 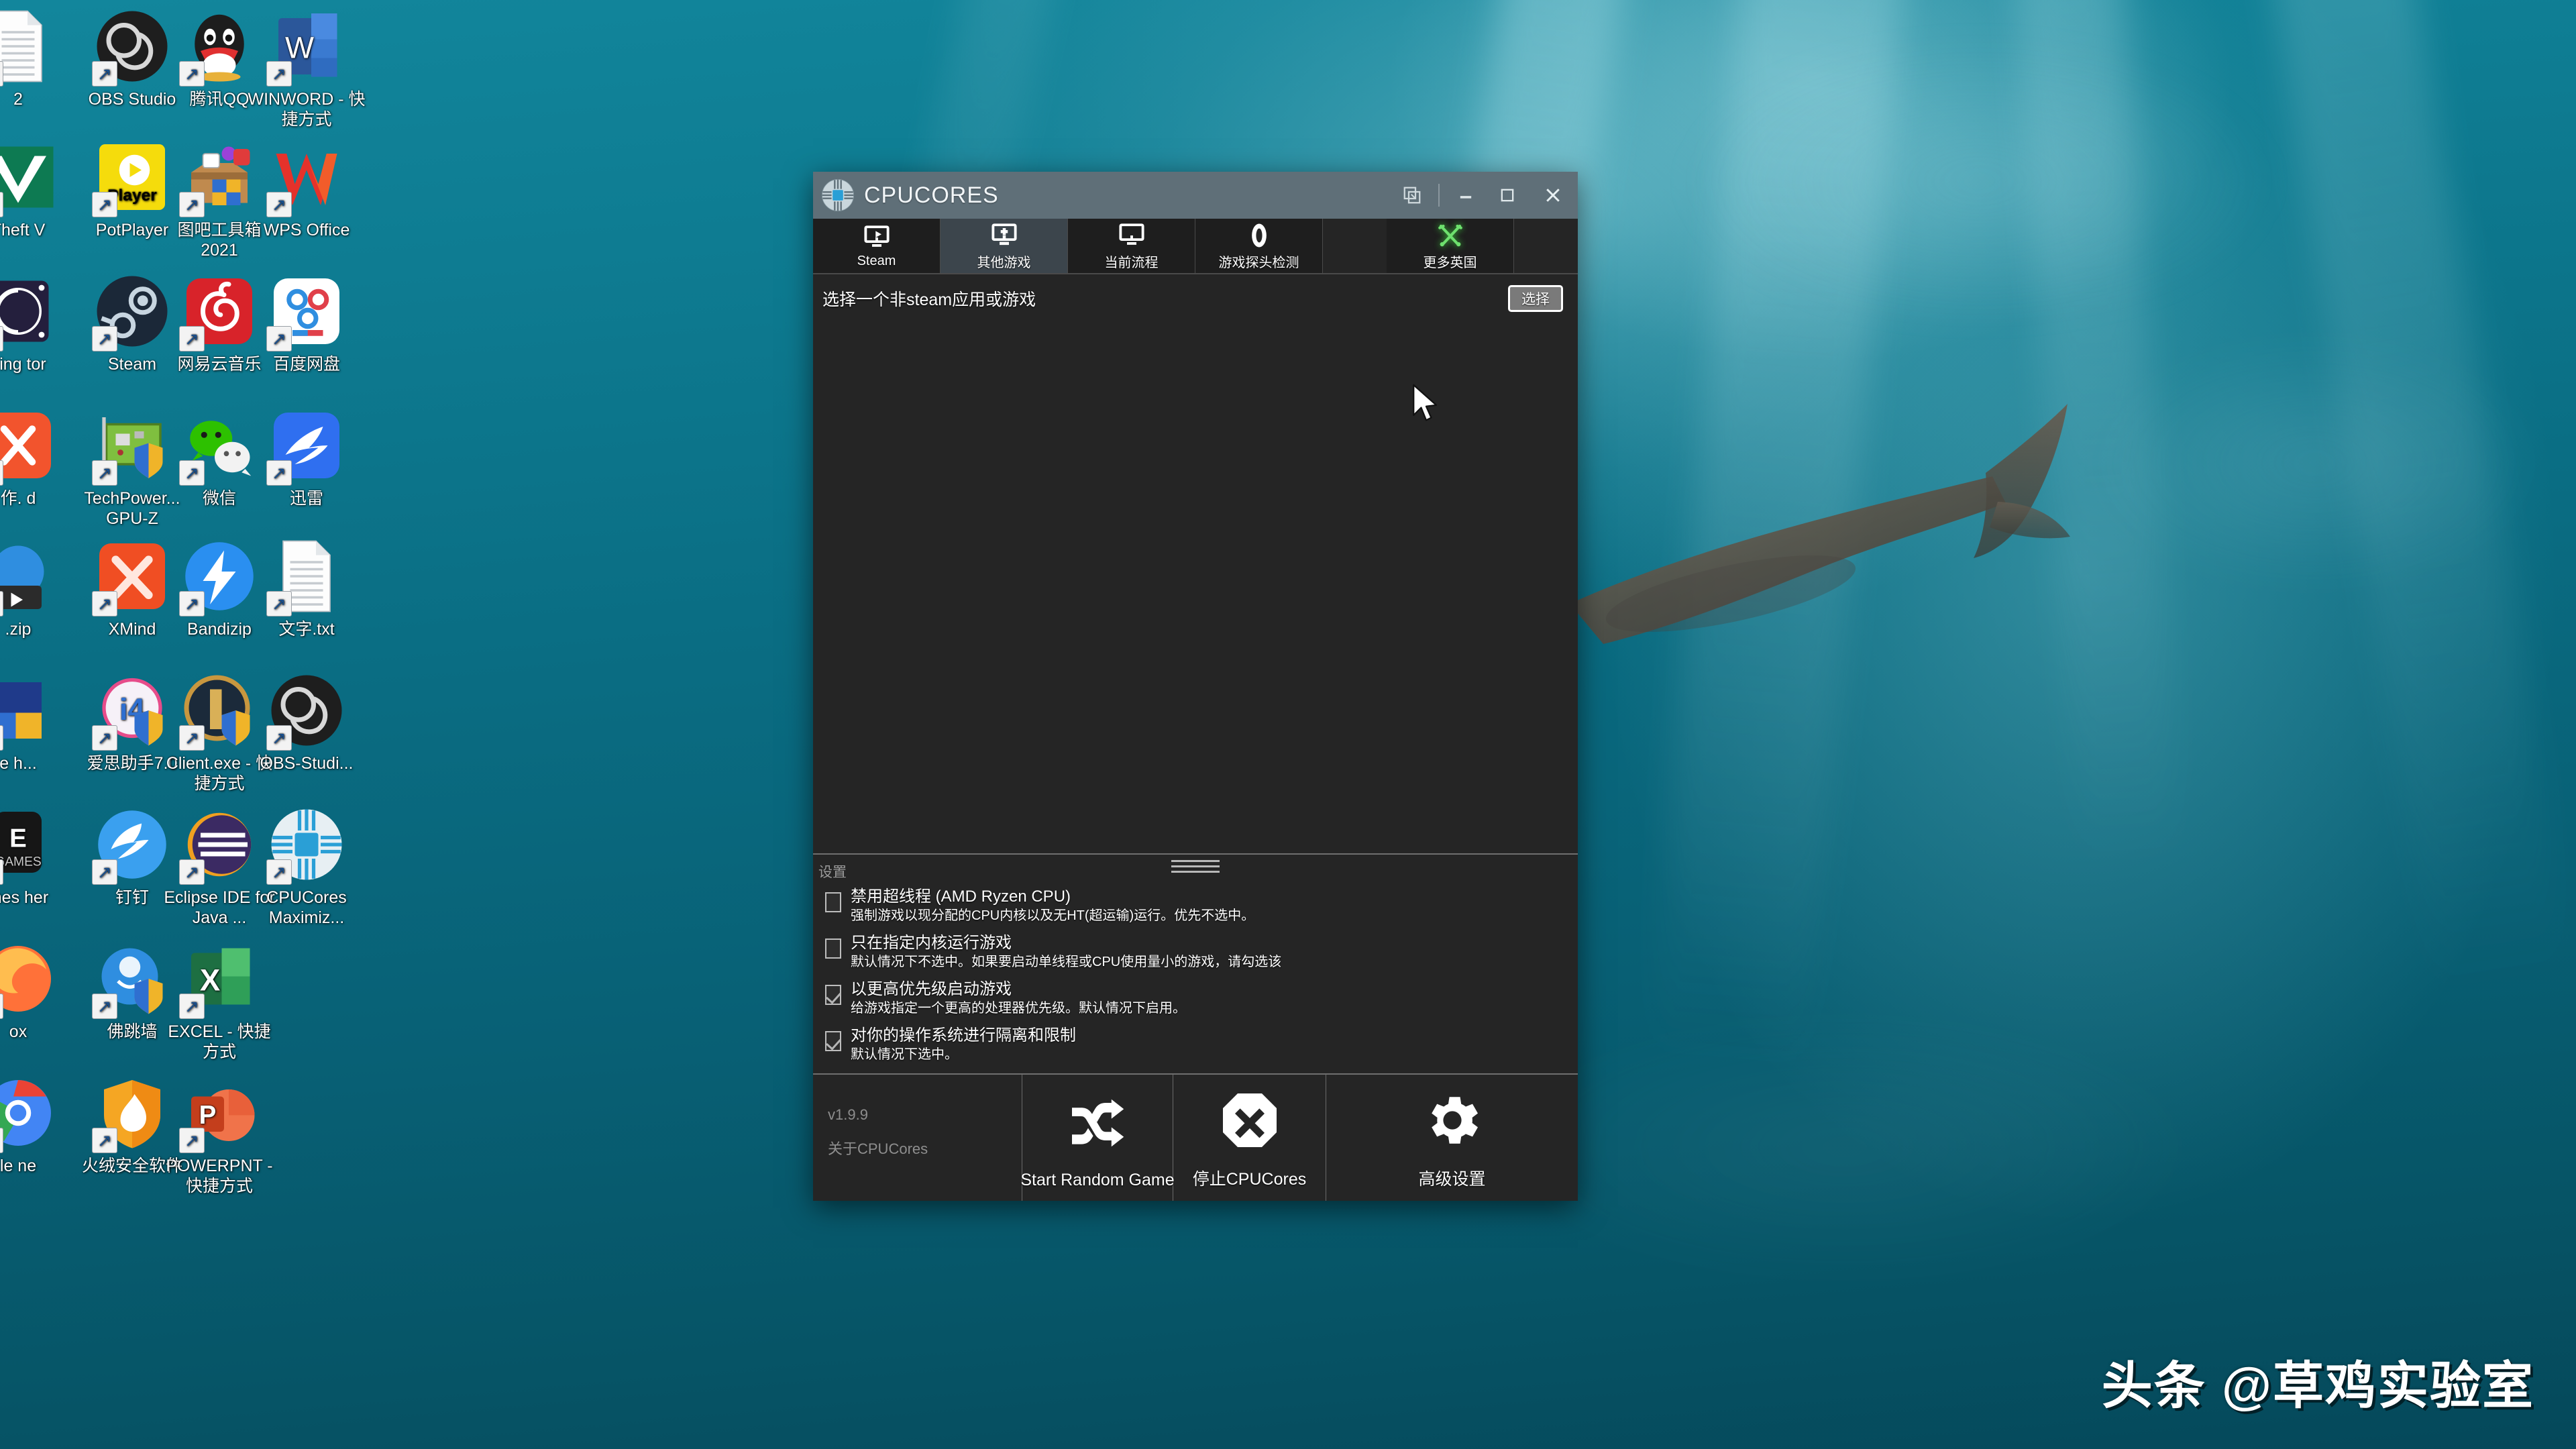 What do you see at coordinates (1259, 246) in the screenshot?
I see `tab-eye-detect: 游戏探头检测` at bounding box center [1259, 246].